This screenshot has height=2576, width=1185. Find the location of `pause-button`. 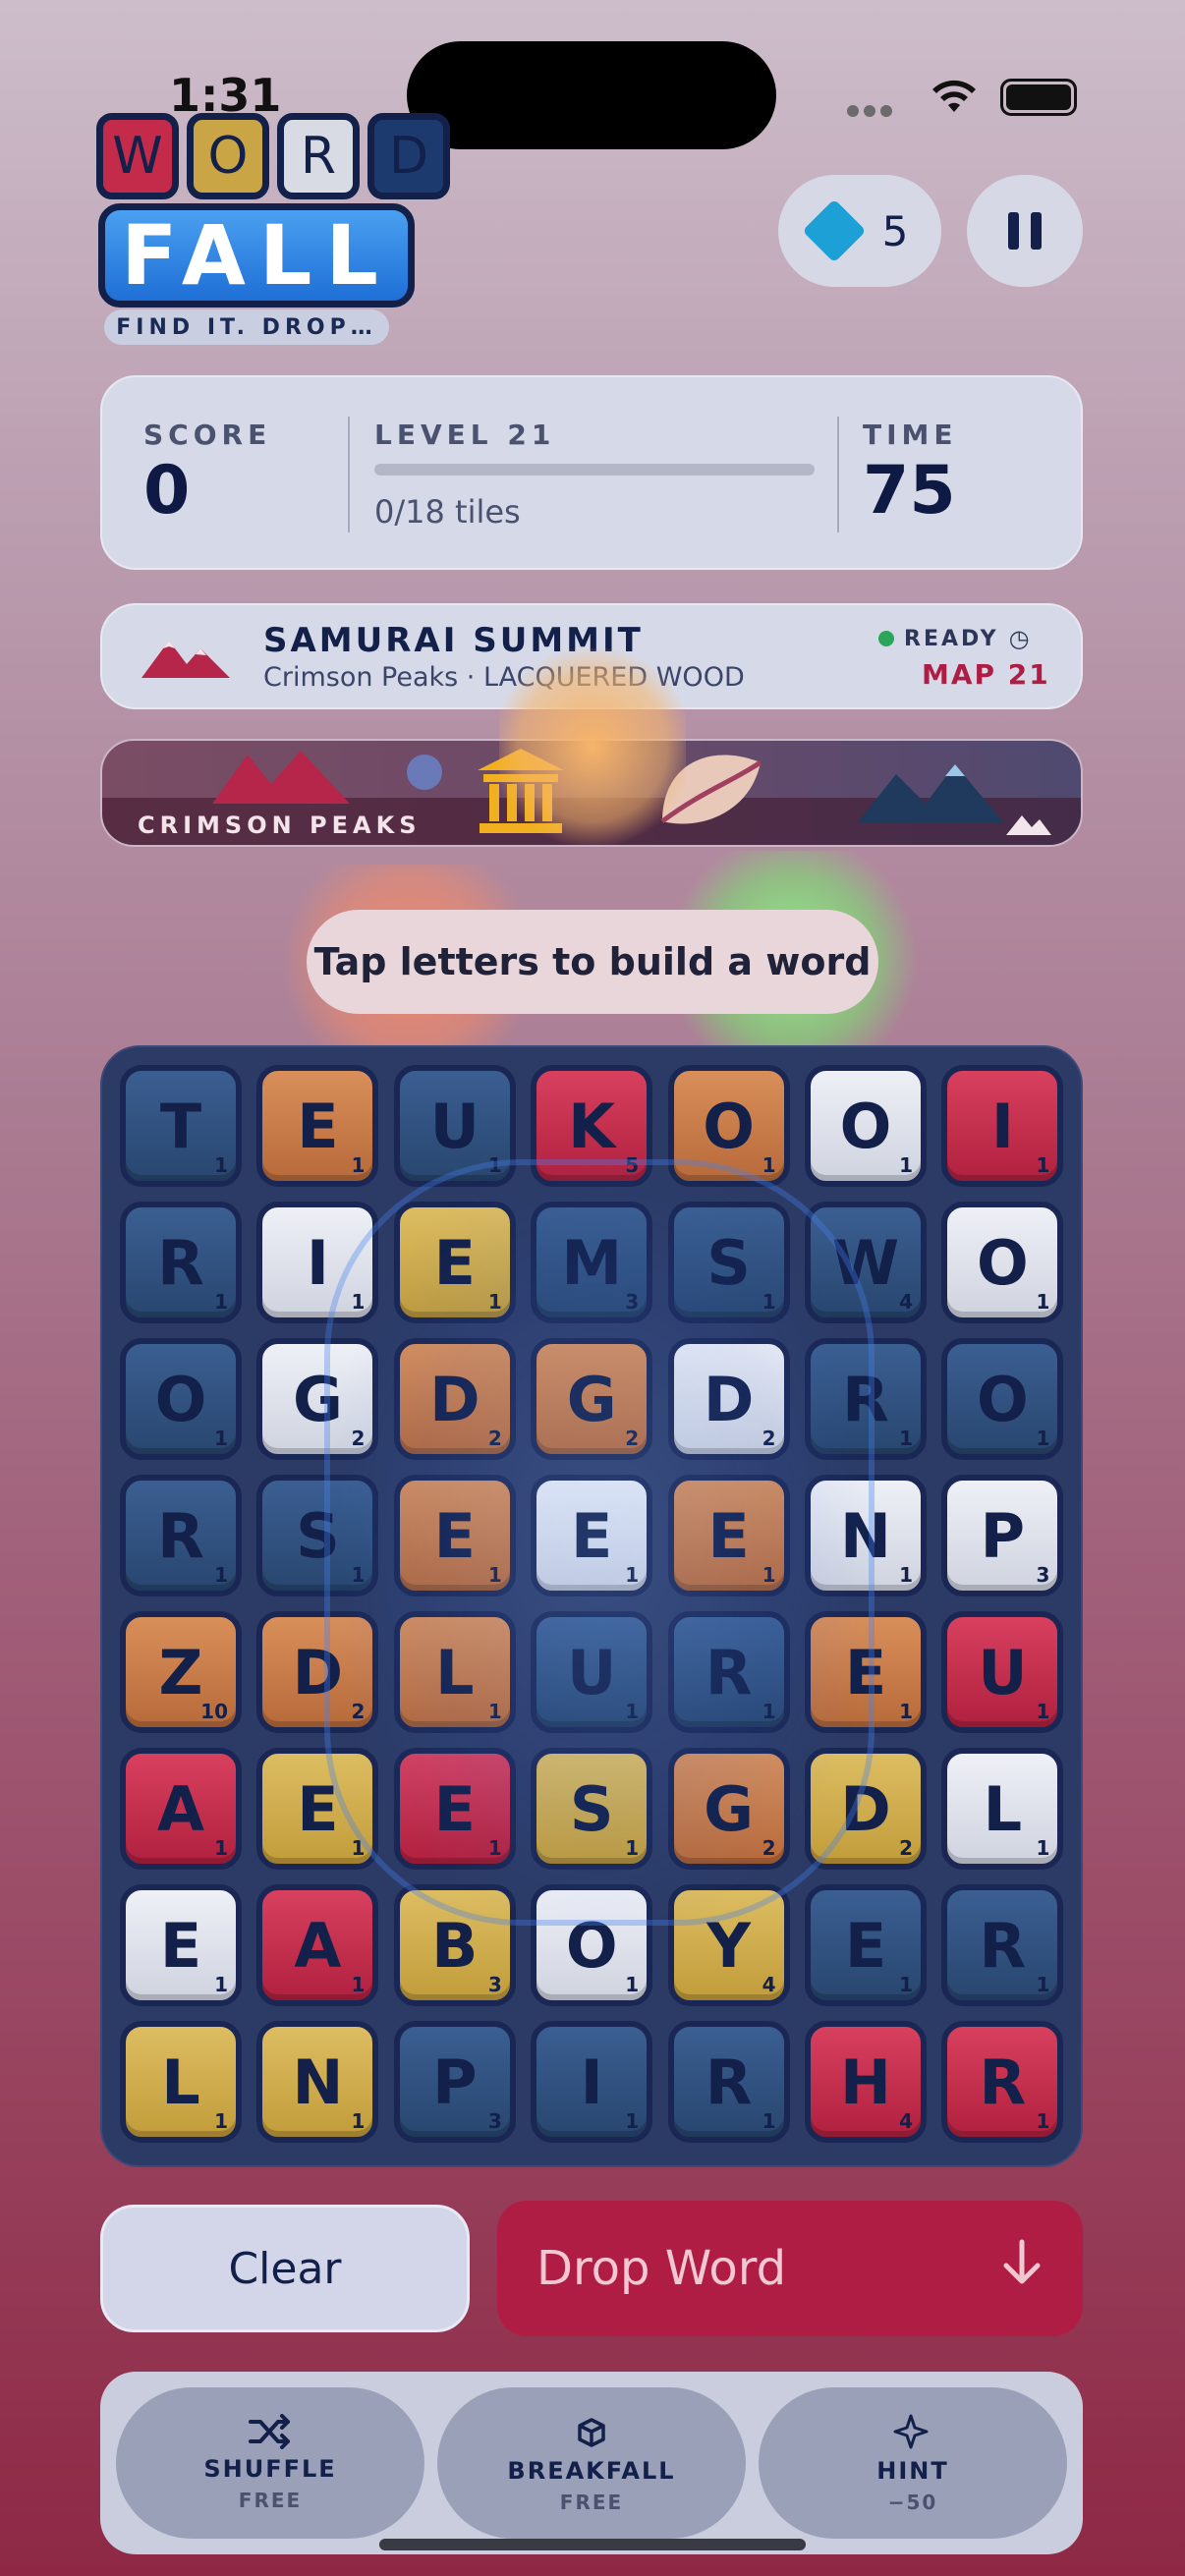

pause-button is located at coordinates (1025, 231).